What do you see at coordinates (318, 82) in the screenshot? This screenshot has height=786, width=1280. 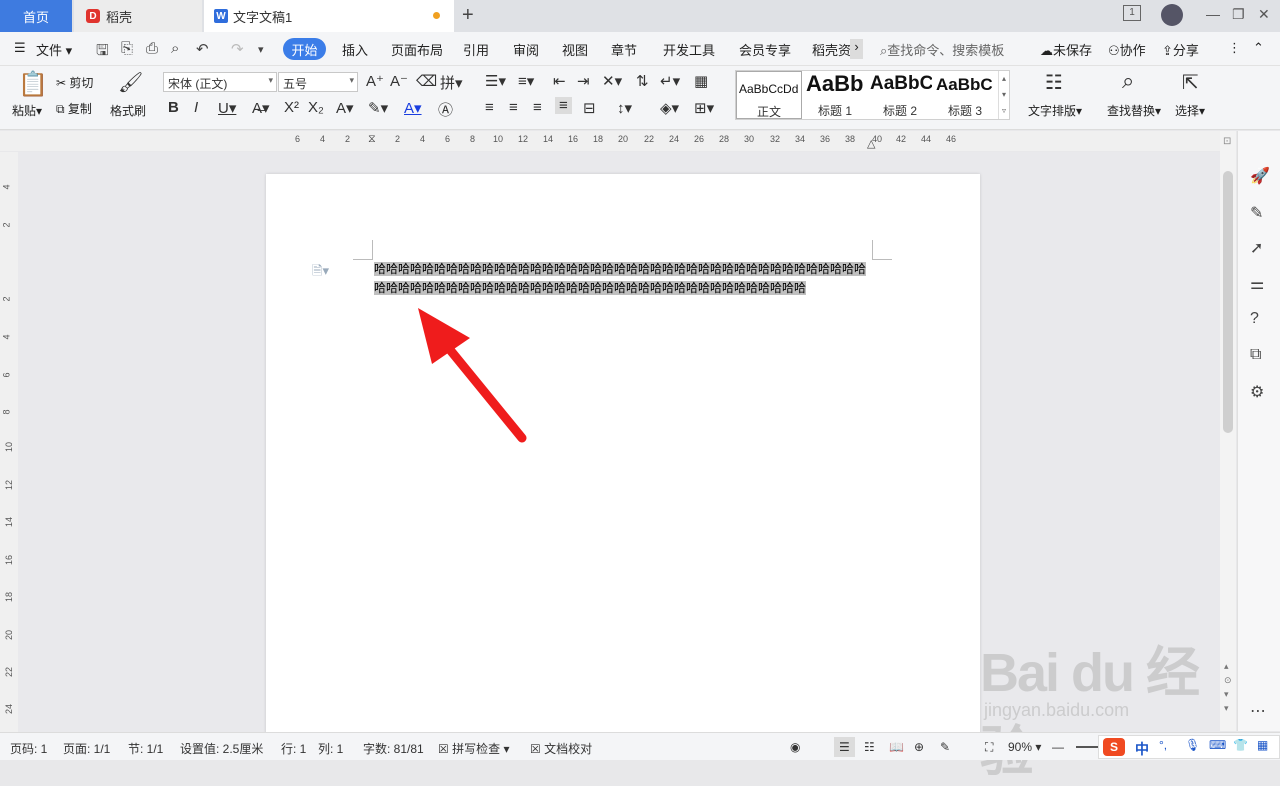 I see `font-size-select: 五号` at bounding box center [318, 82].